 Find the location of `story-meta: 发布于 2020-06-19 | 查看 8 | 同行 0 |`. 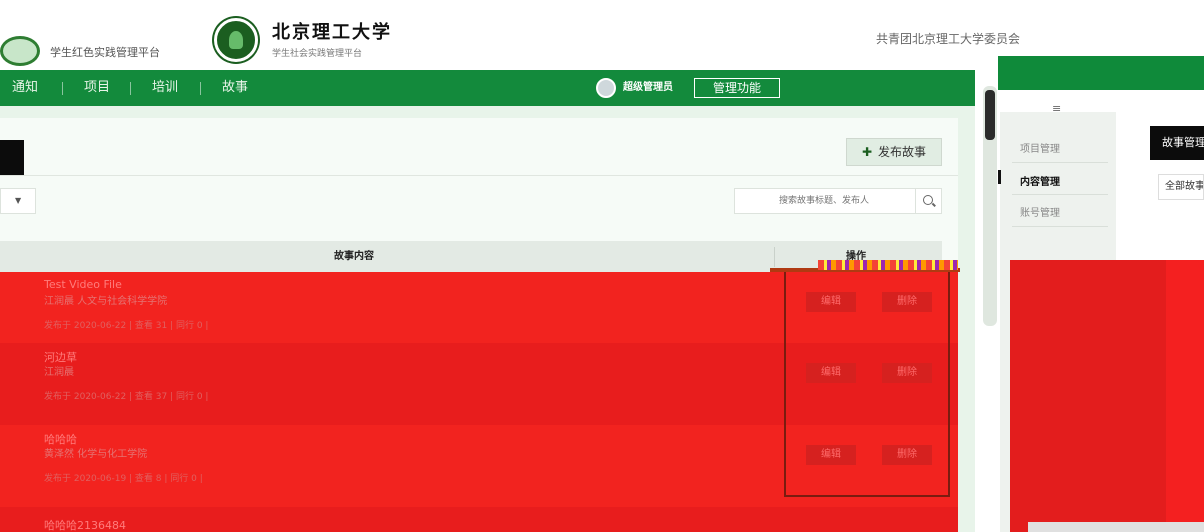

story-meta: 发布于 2020-06-19 | 查看 8 | 同行 0 | is located at coordinates (123, 479).